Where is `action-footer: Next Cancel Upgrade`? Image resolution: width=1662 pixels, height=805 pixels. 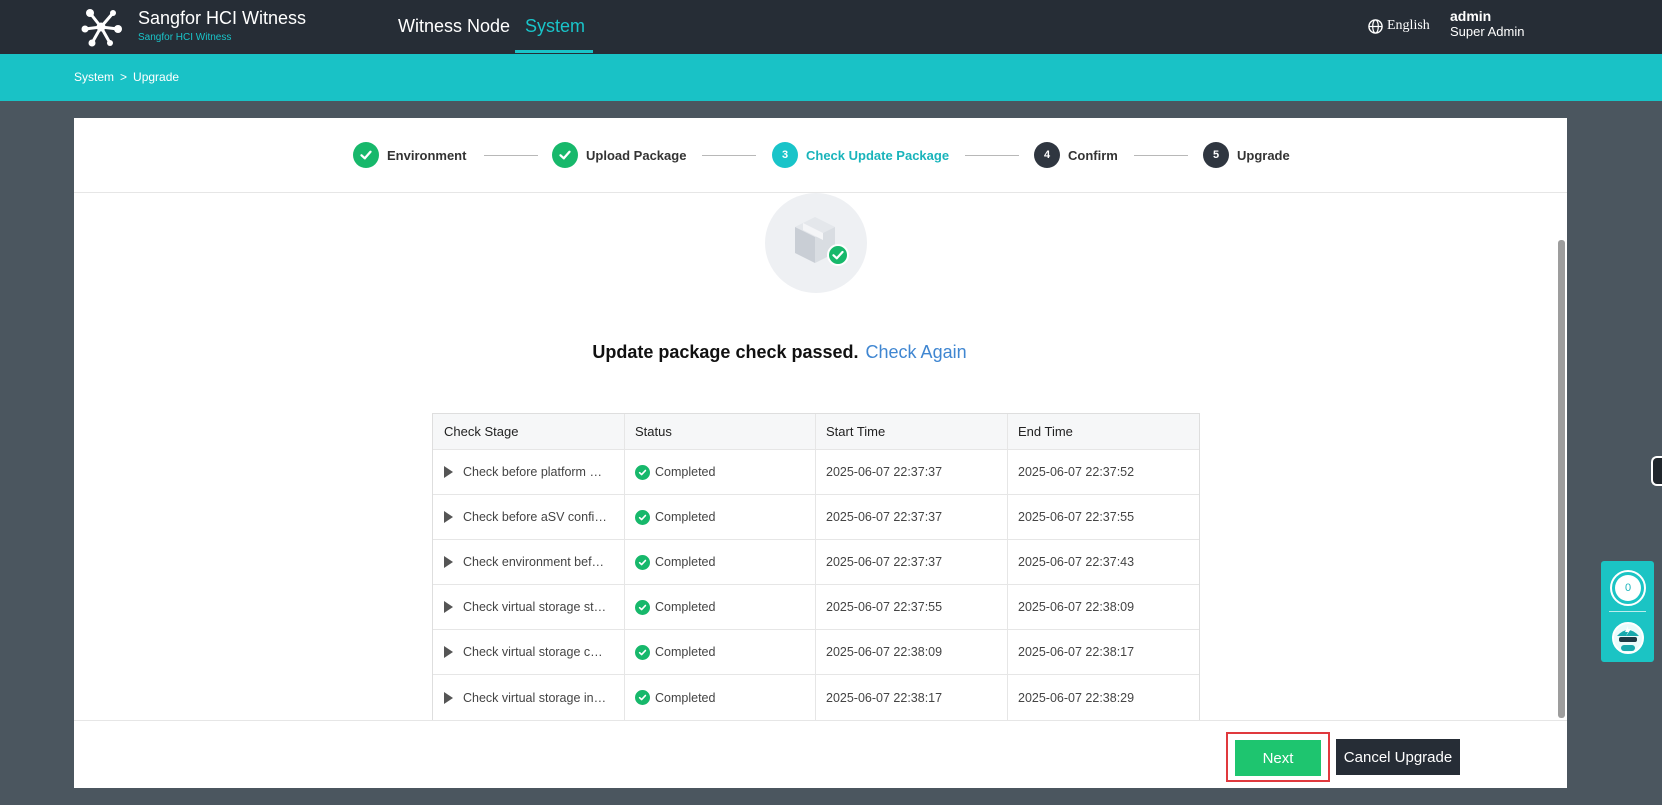 action-footer: Next Cancel Upgrade is located at coordinates (820, 754).